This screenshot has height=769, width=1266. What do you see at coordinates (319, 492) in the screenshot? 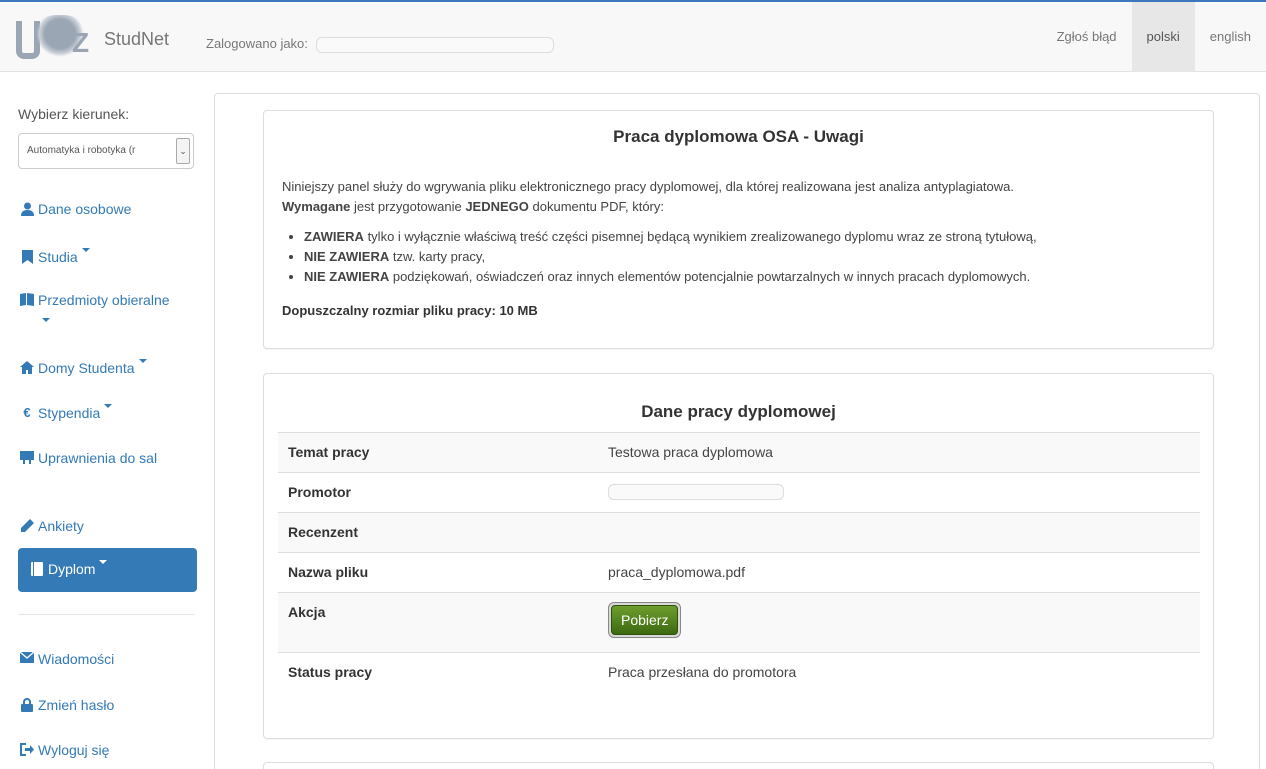
I see `row-key: Promotor` at bounding box center [319, 492].